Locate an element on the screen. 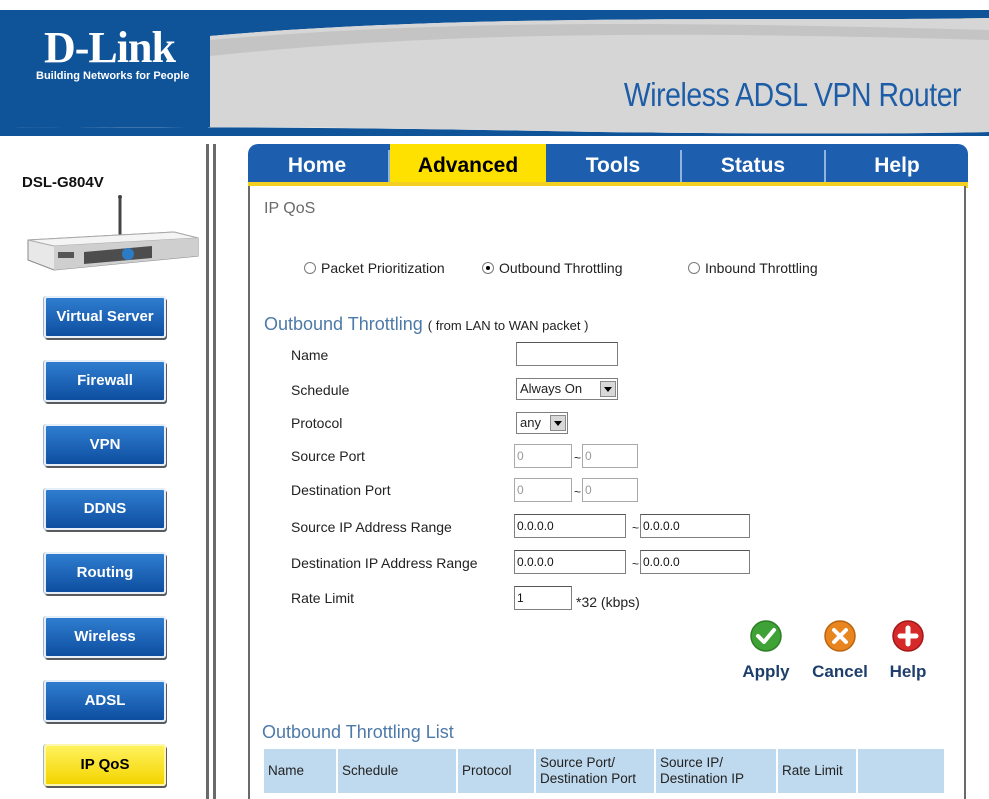 The image size is (989, 799). name-label: Name is located at coordinates (310, 355).